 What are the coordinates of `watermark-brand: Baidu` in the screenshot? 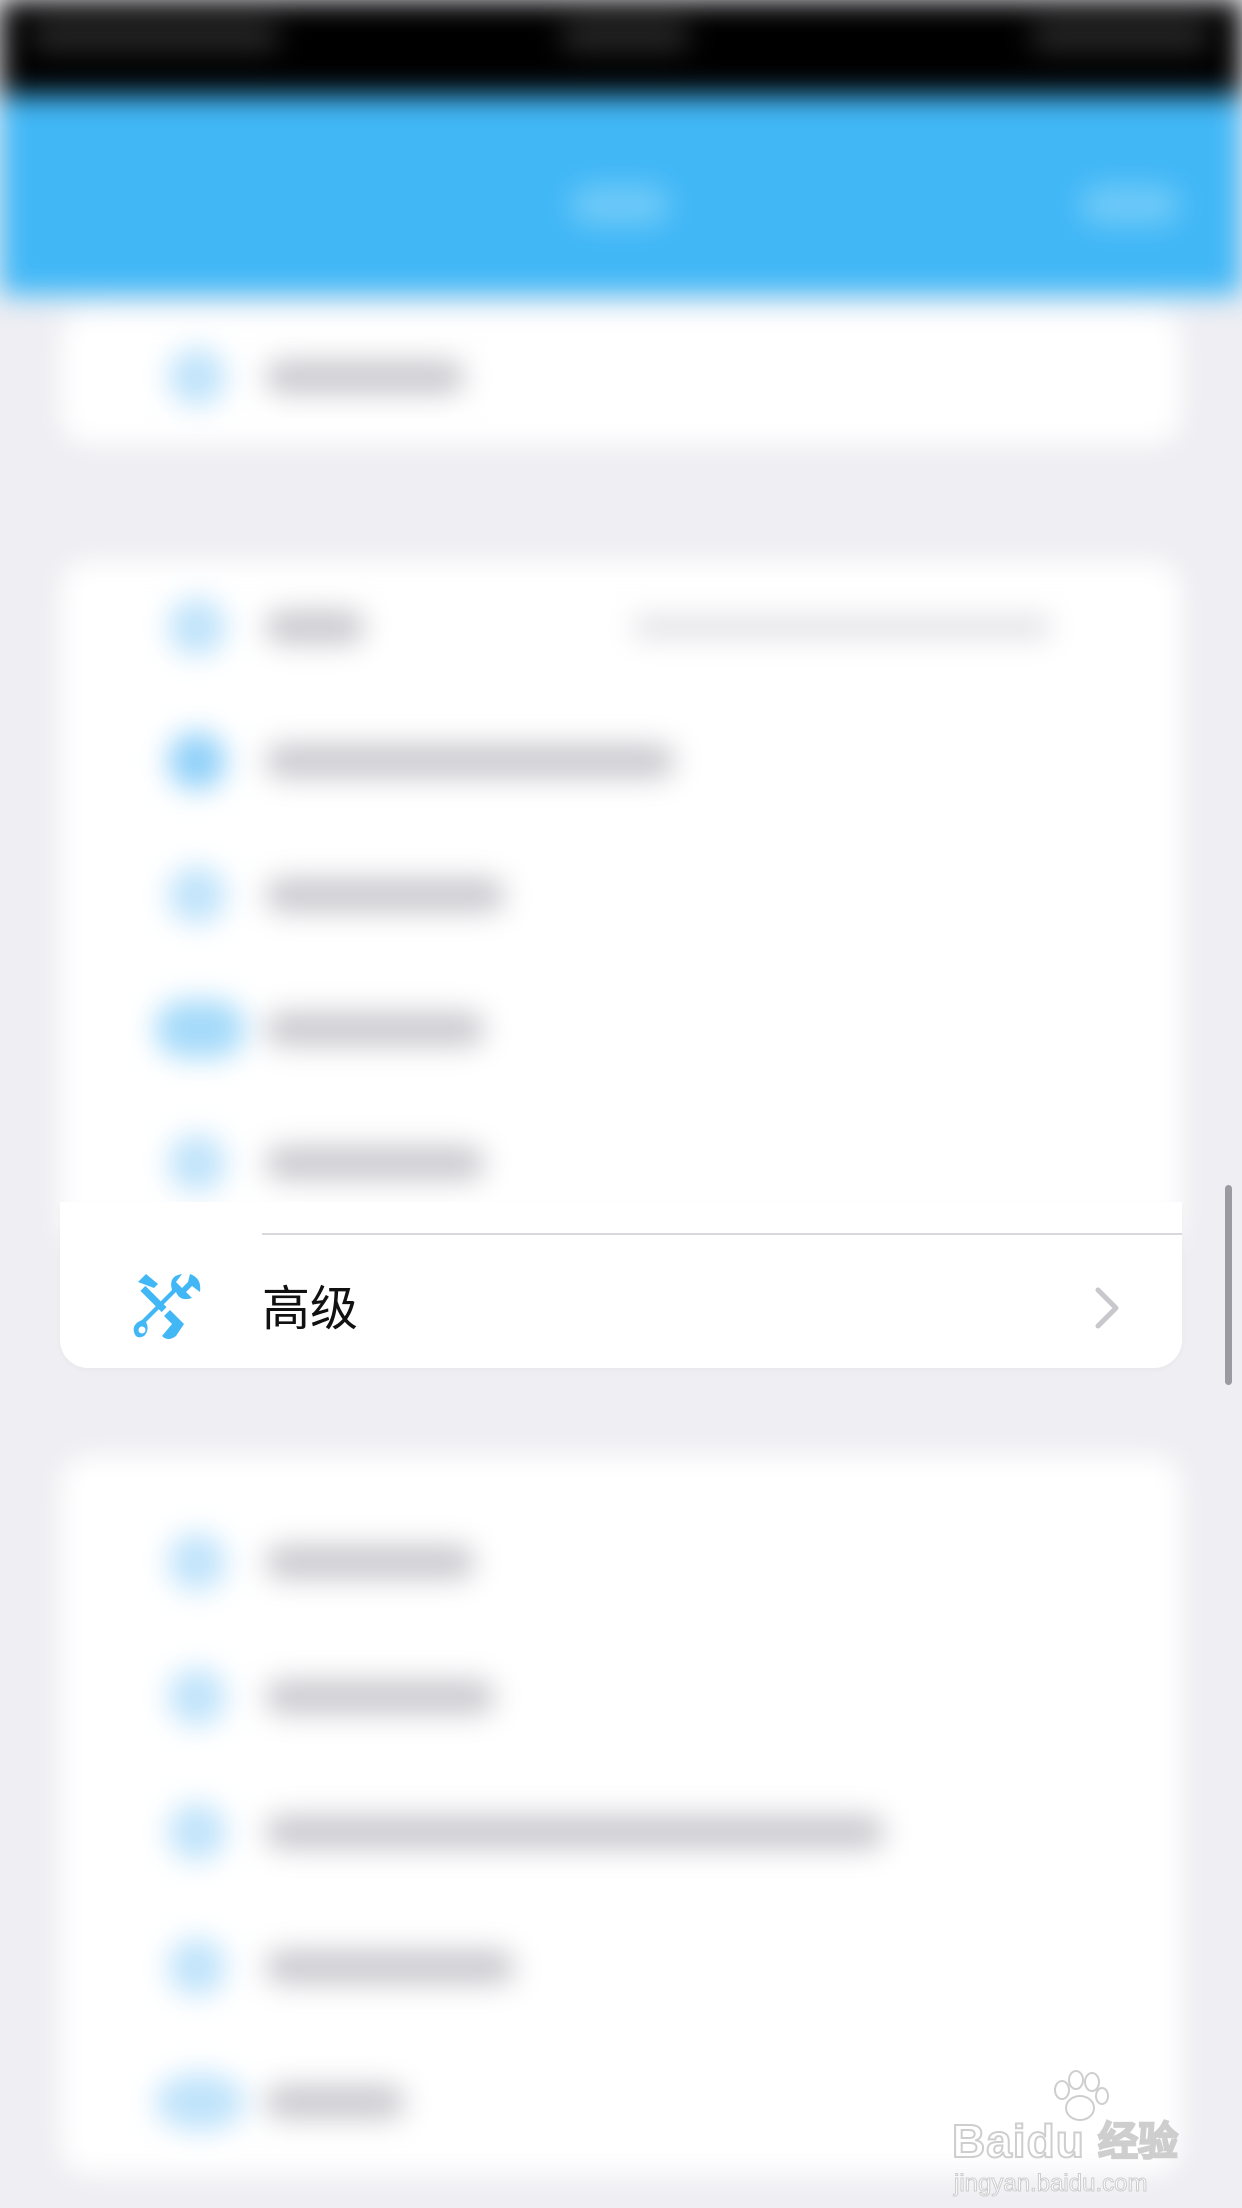 It's located at (1018, 2141).